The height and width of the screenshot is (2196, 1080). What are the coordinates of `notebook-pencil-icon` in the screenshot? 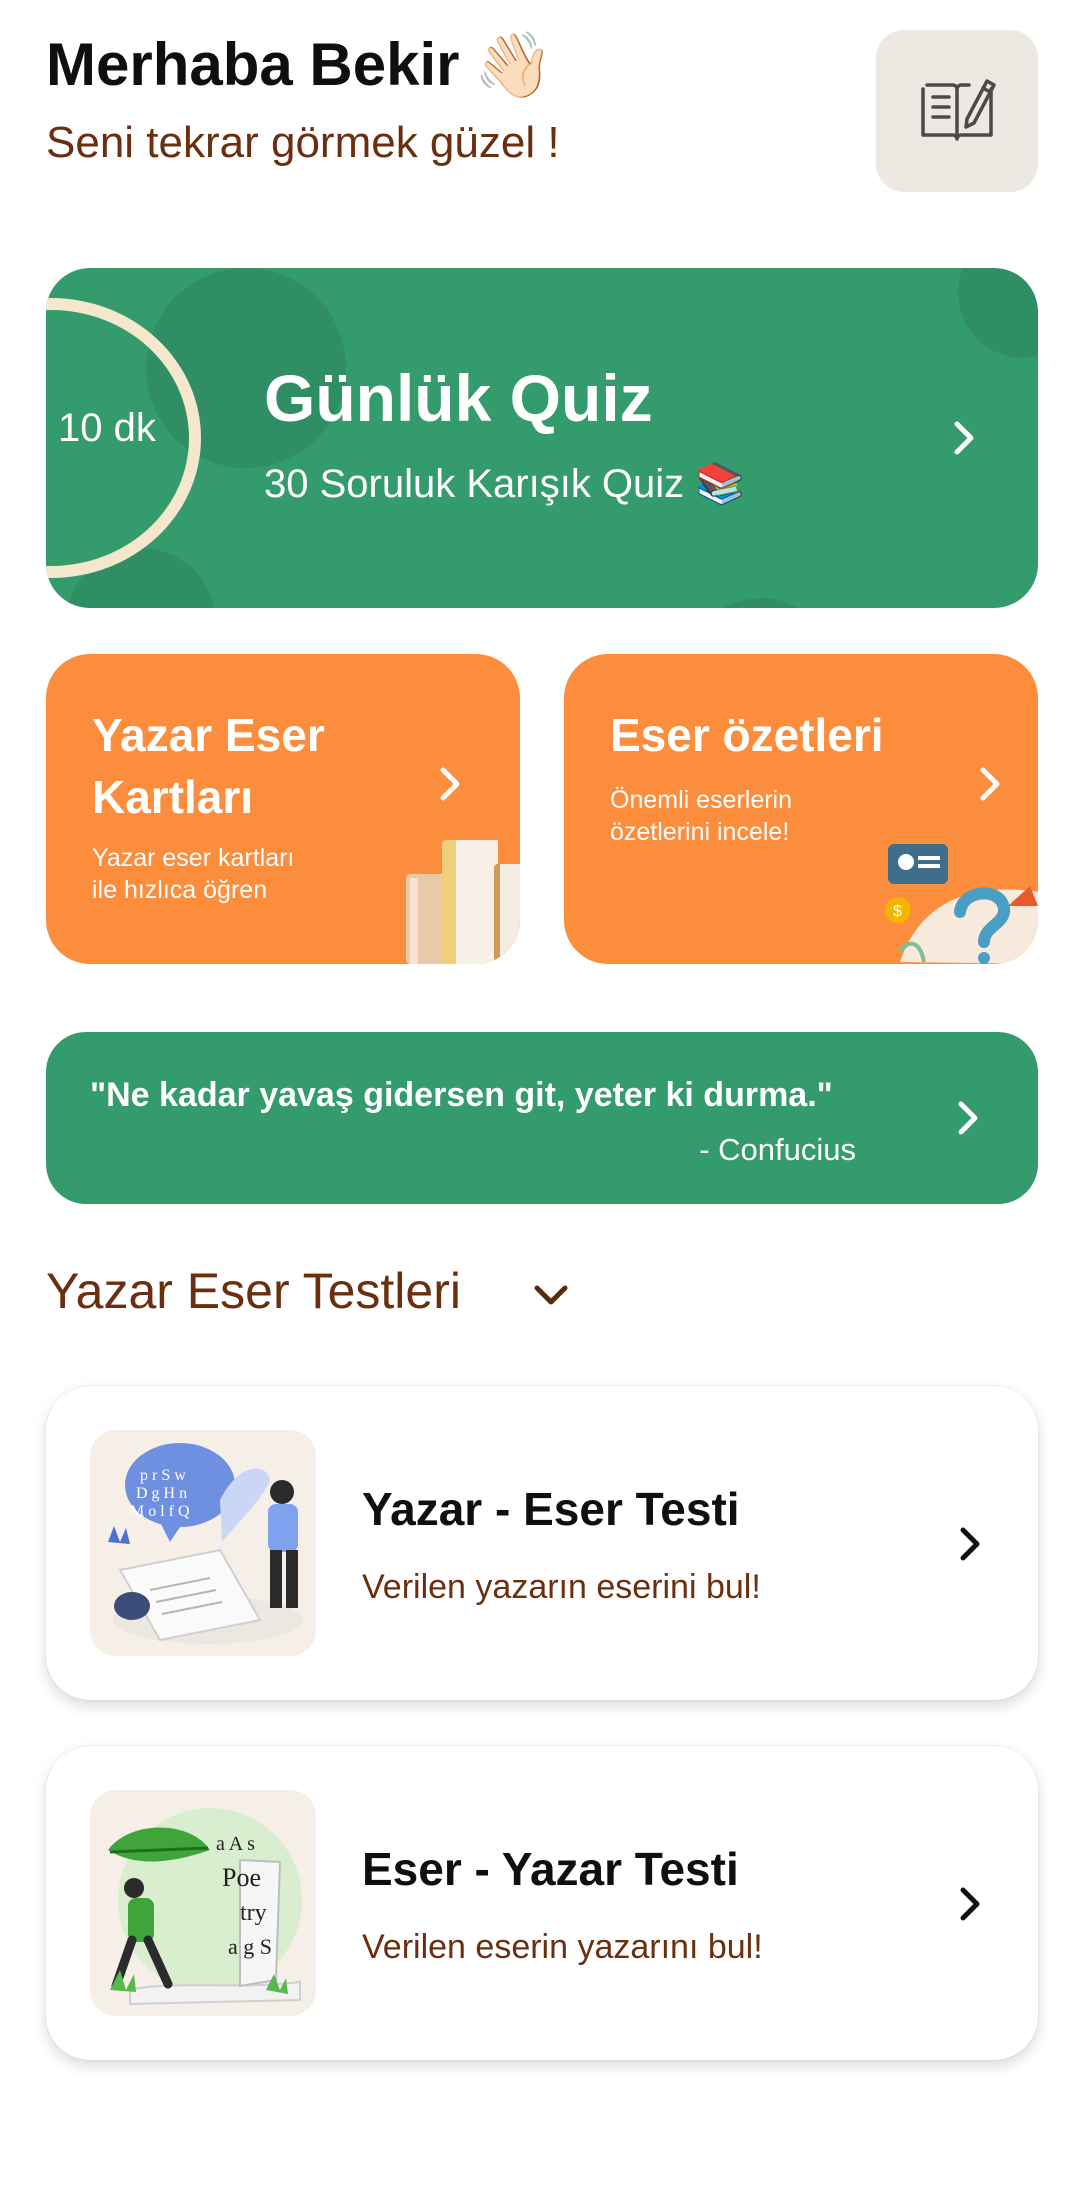 It's located at (958, 110).